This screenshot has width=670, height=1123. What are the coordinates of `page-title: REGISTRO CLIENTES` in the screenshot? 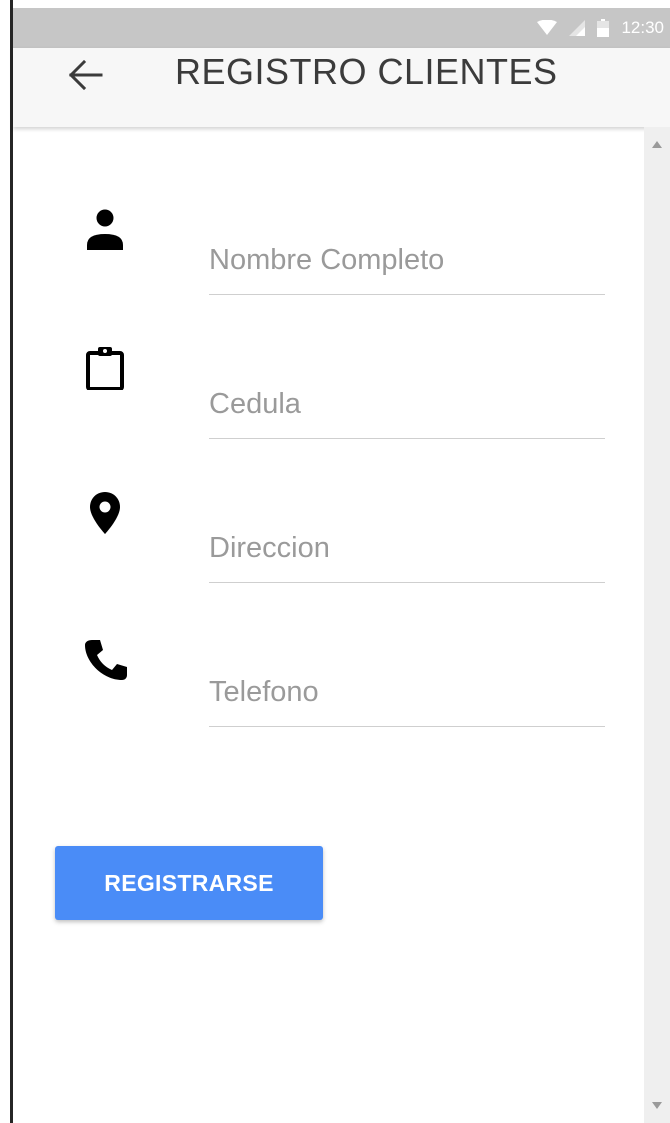 It's located at (366, 71).